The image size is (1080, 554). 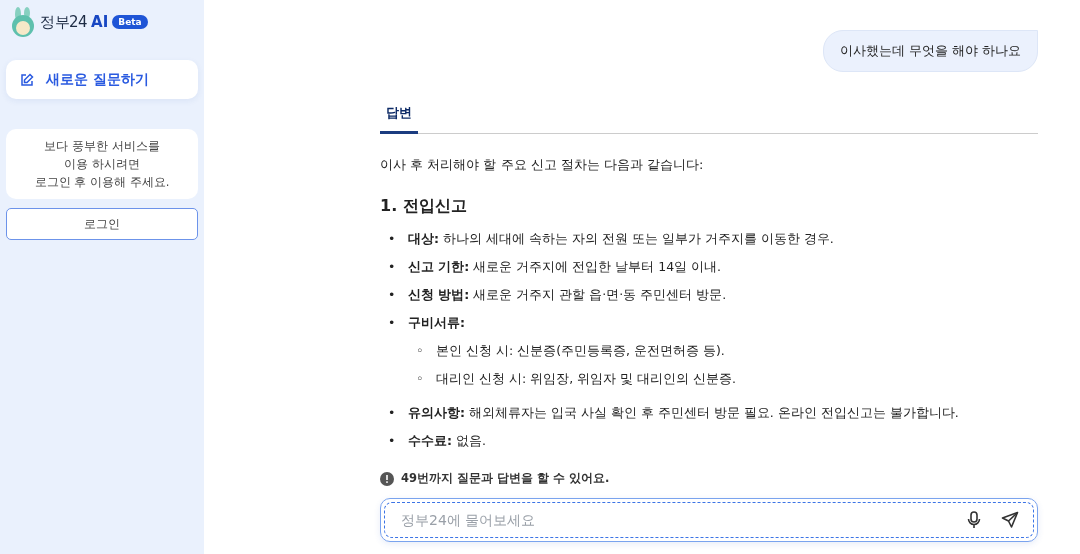 I want to click on answer-item-text: 수수료: 없음., so click(x=447, y=440).